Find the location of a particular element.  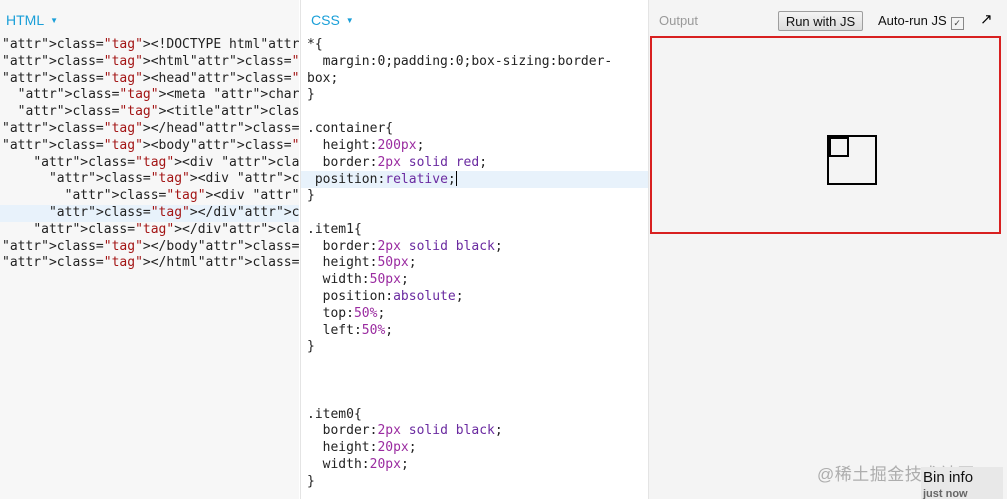

autorun-toggle: Auto-run JS ✓ is located at coordinates (921, 21).